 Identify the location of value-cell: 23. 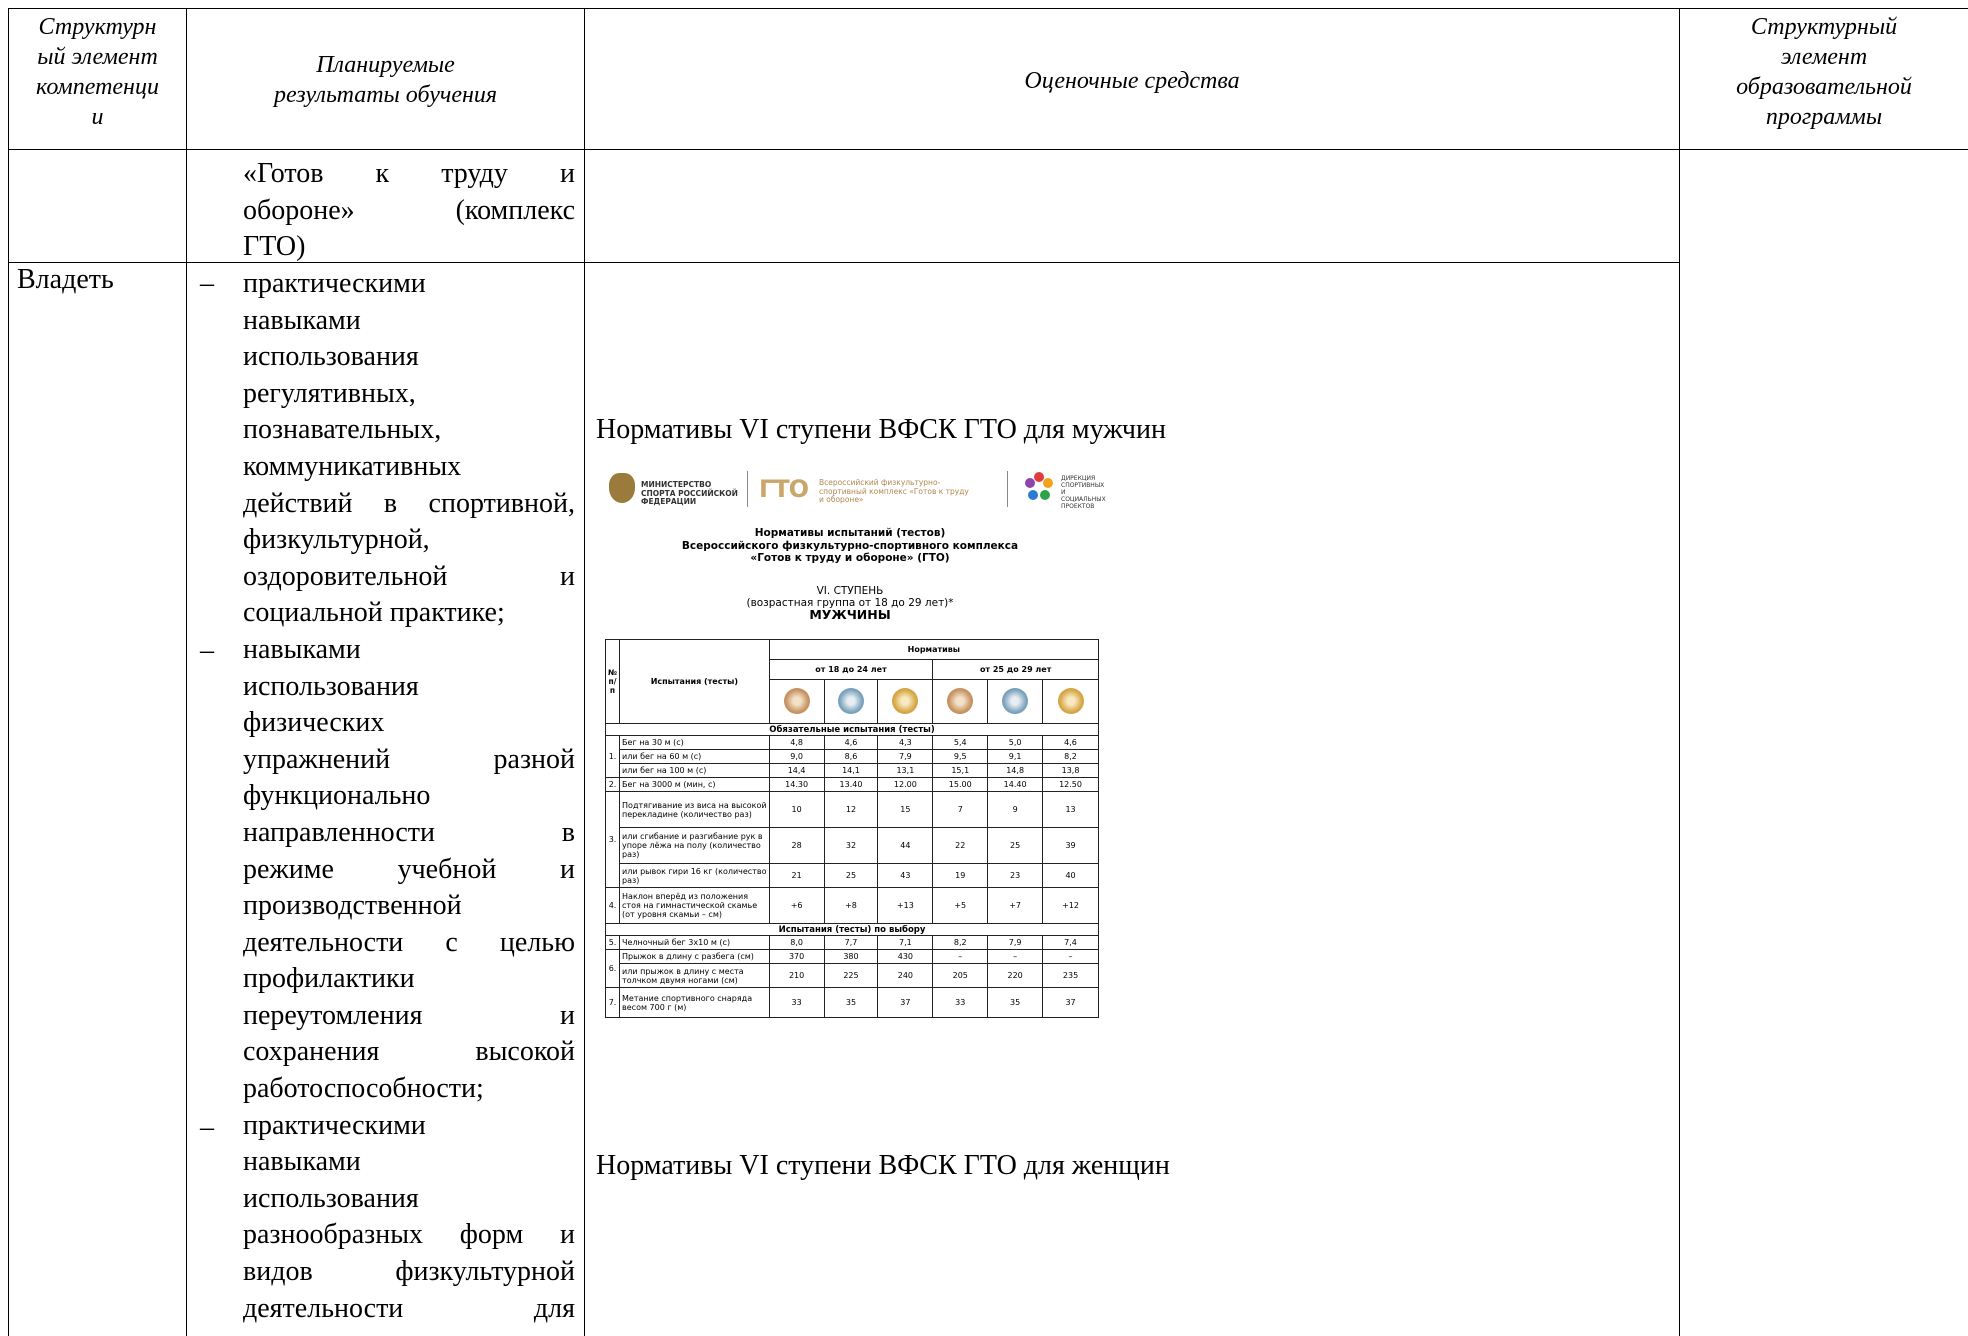
(1015, 875).